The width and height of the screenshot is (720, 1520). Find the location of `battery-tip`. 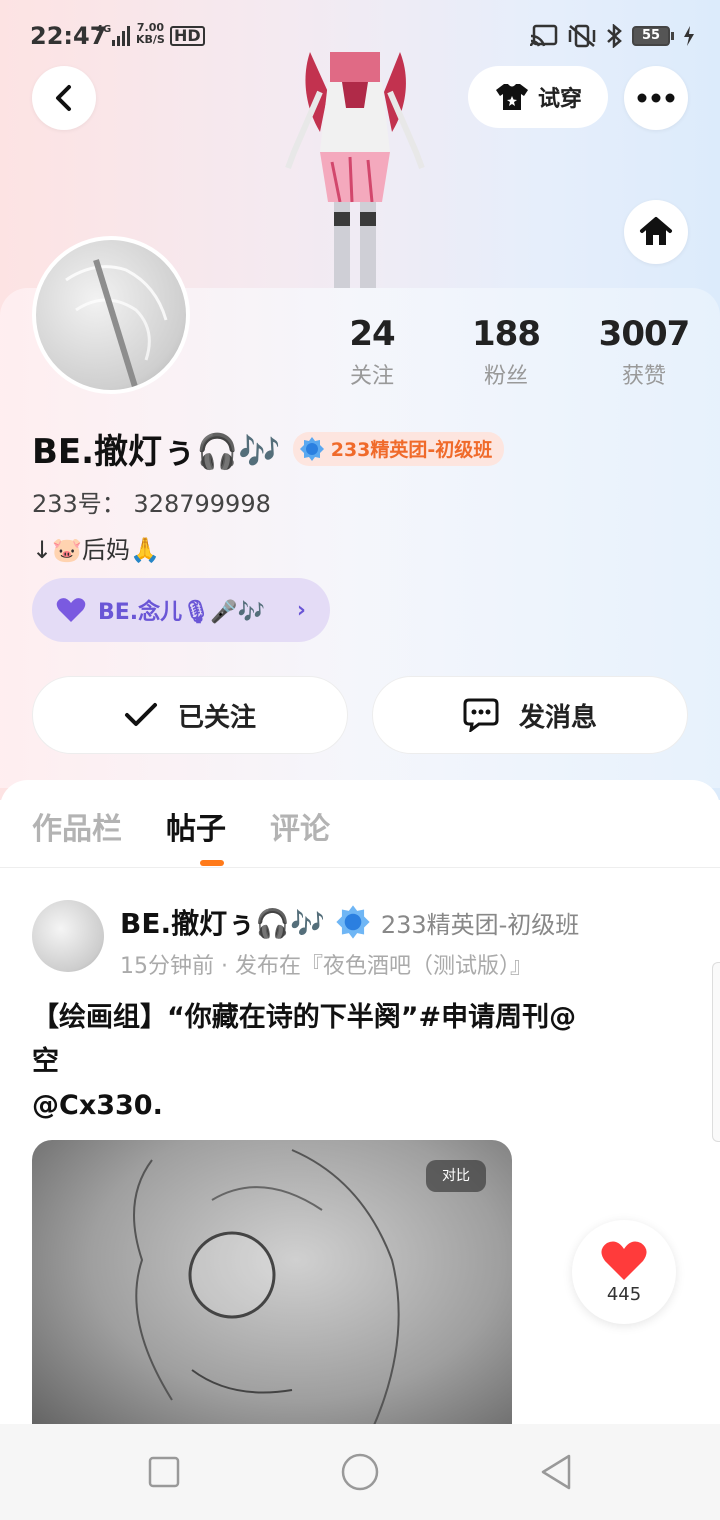

battery-tip is located at coordinates (672, 36).